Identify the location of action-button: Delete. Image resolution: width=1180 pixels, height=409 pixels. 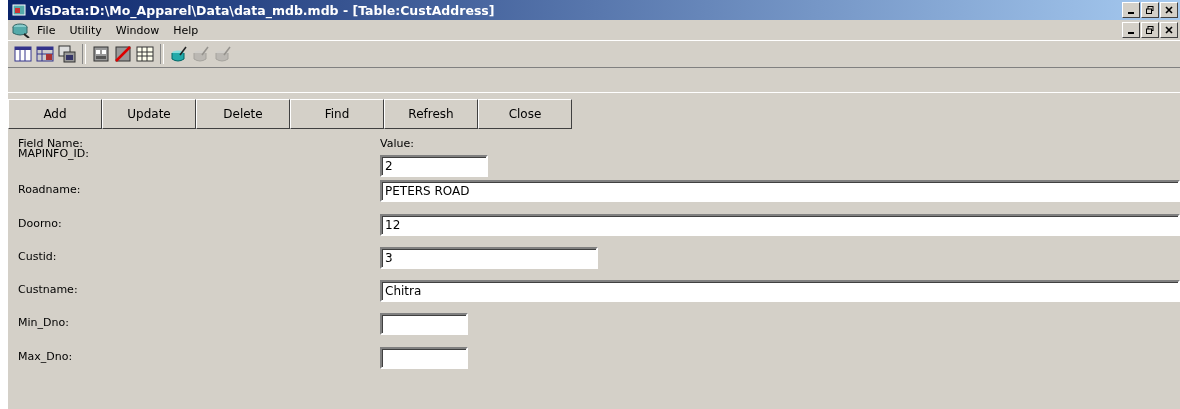
(243, 114).